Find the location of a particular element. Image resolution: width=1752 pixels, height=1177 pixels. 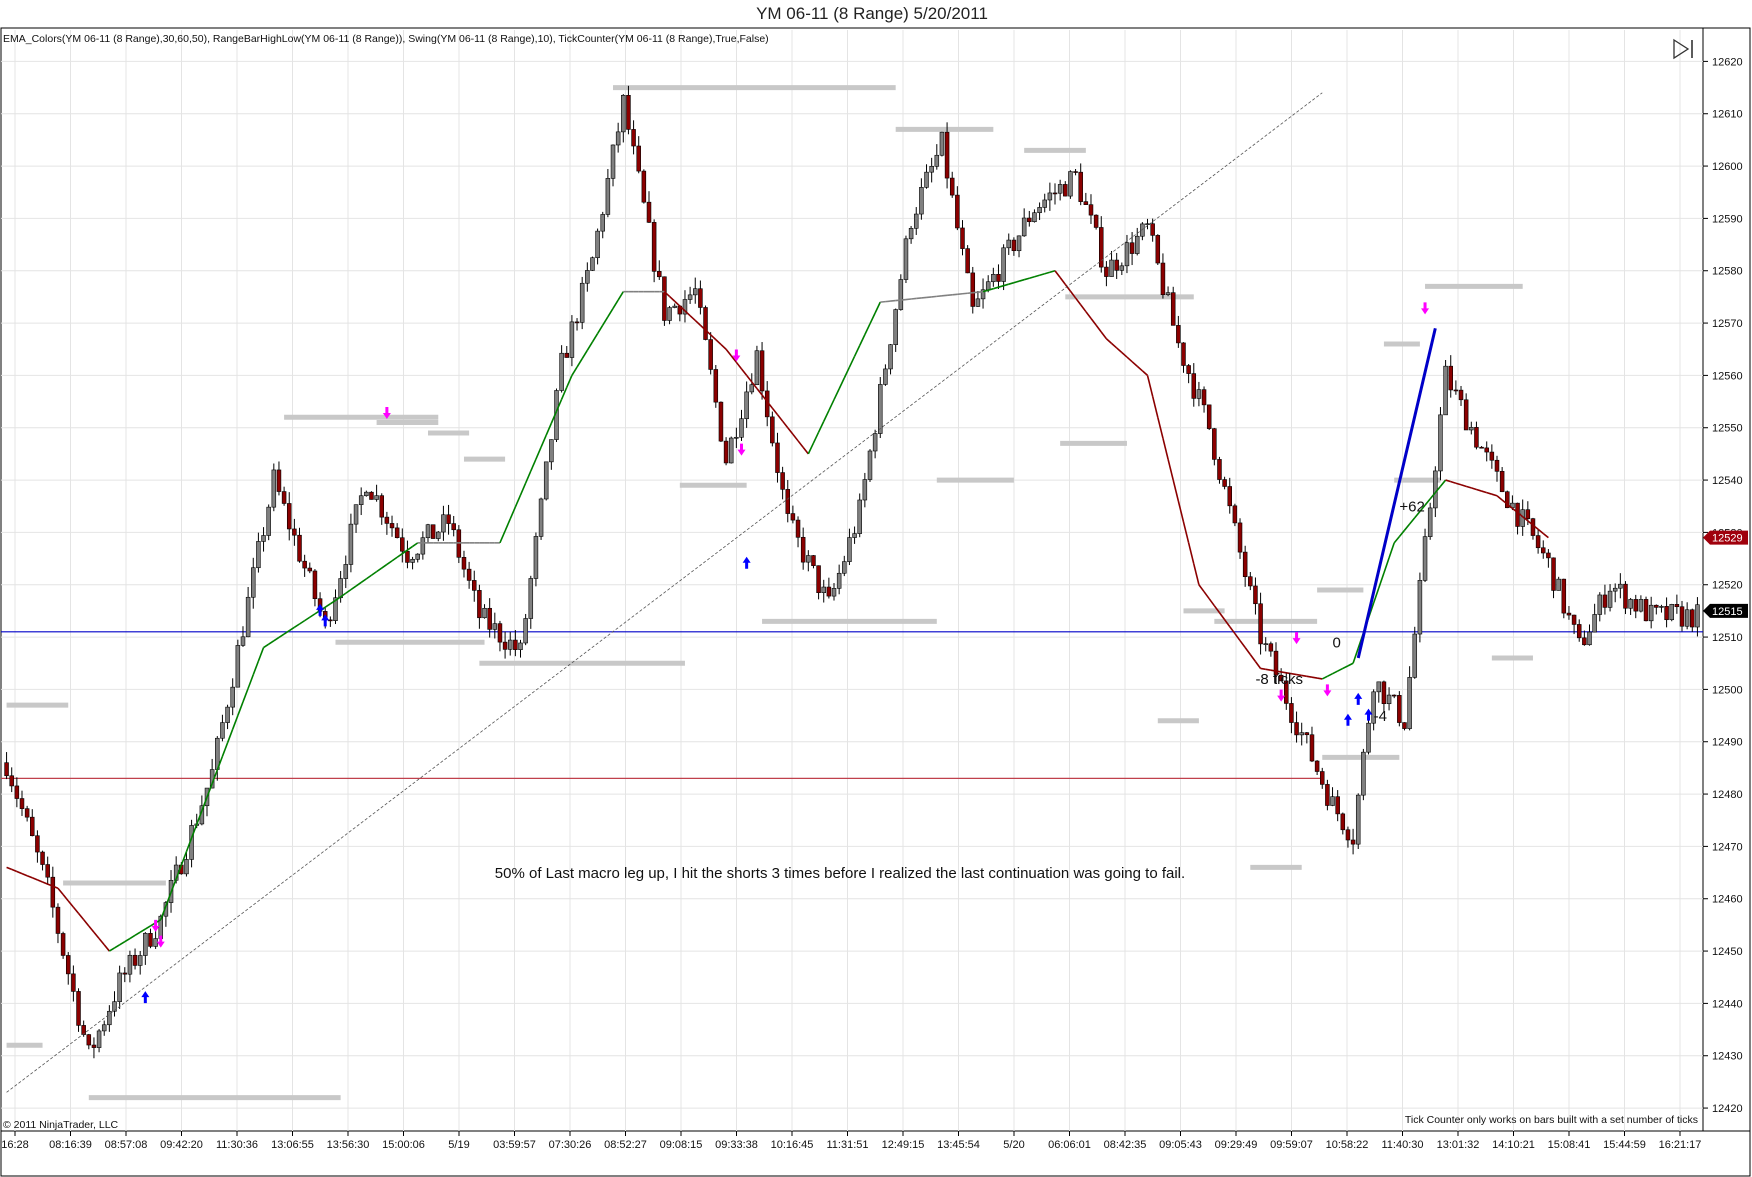

price-tick-label: 12470 is located at coordinates (1727, 847).